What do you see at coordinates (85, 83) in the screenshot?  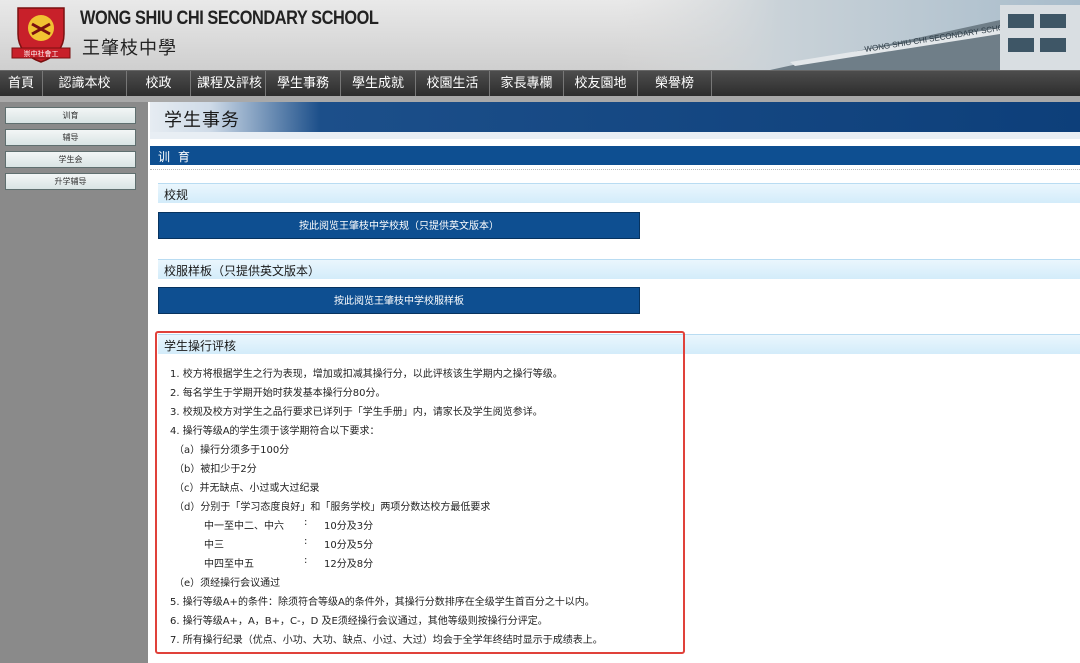 I see `nav-about: 認識本校` at bounding box center [85, 83].